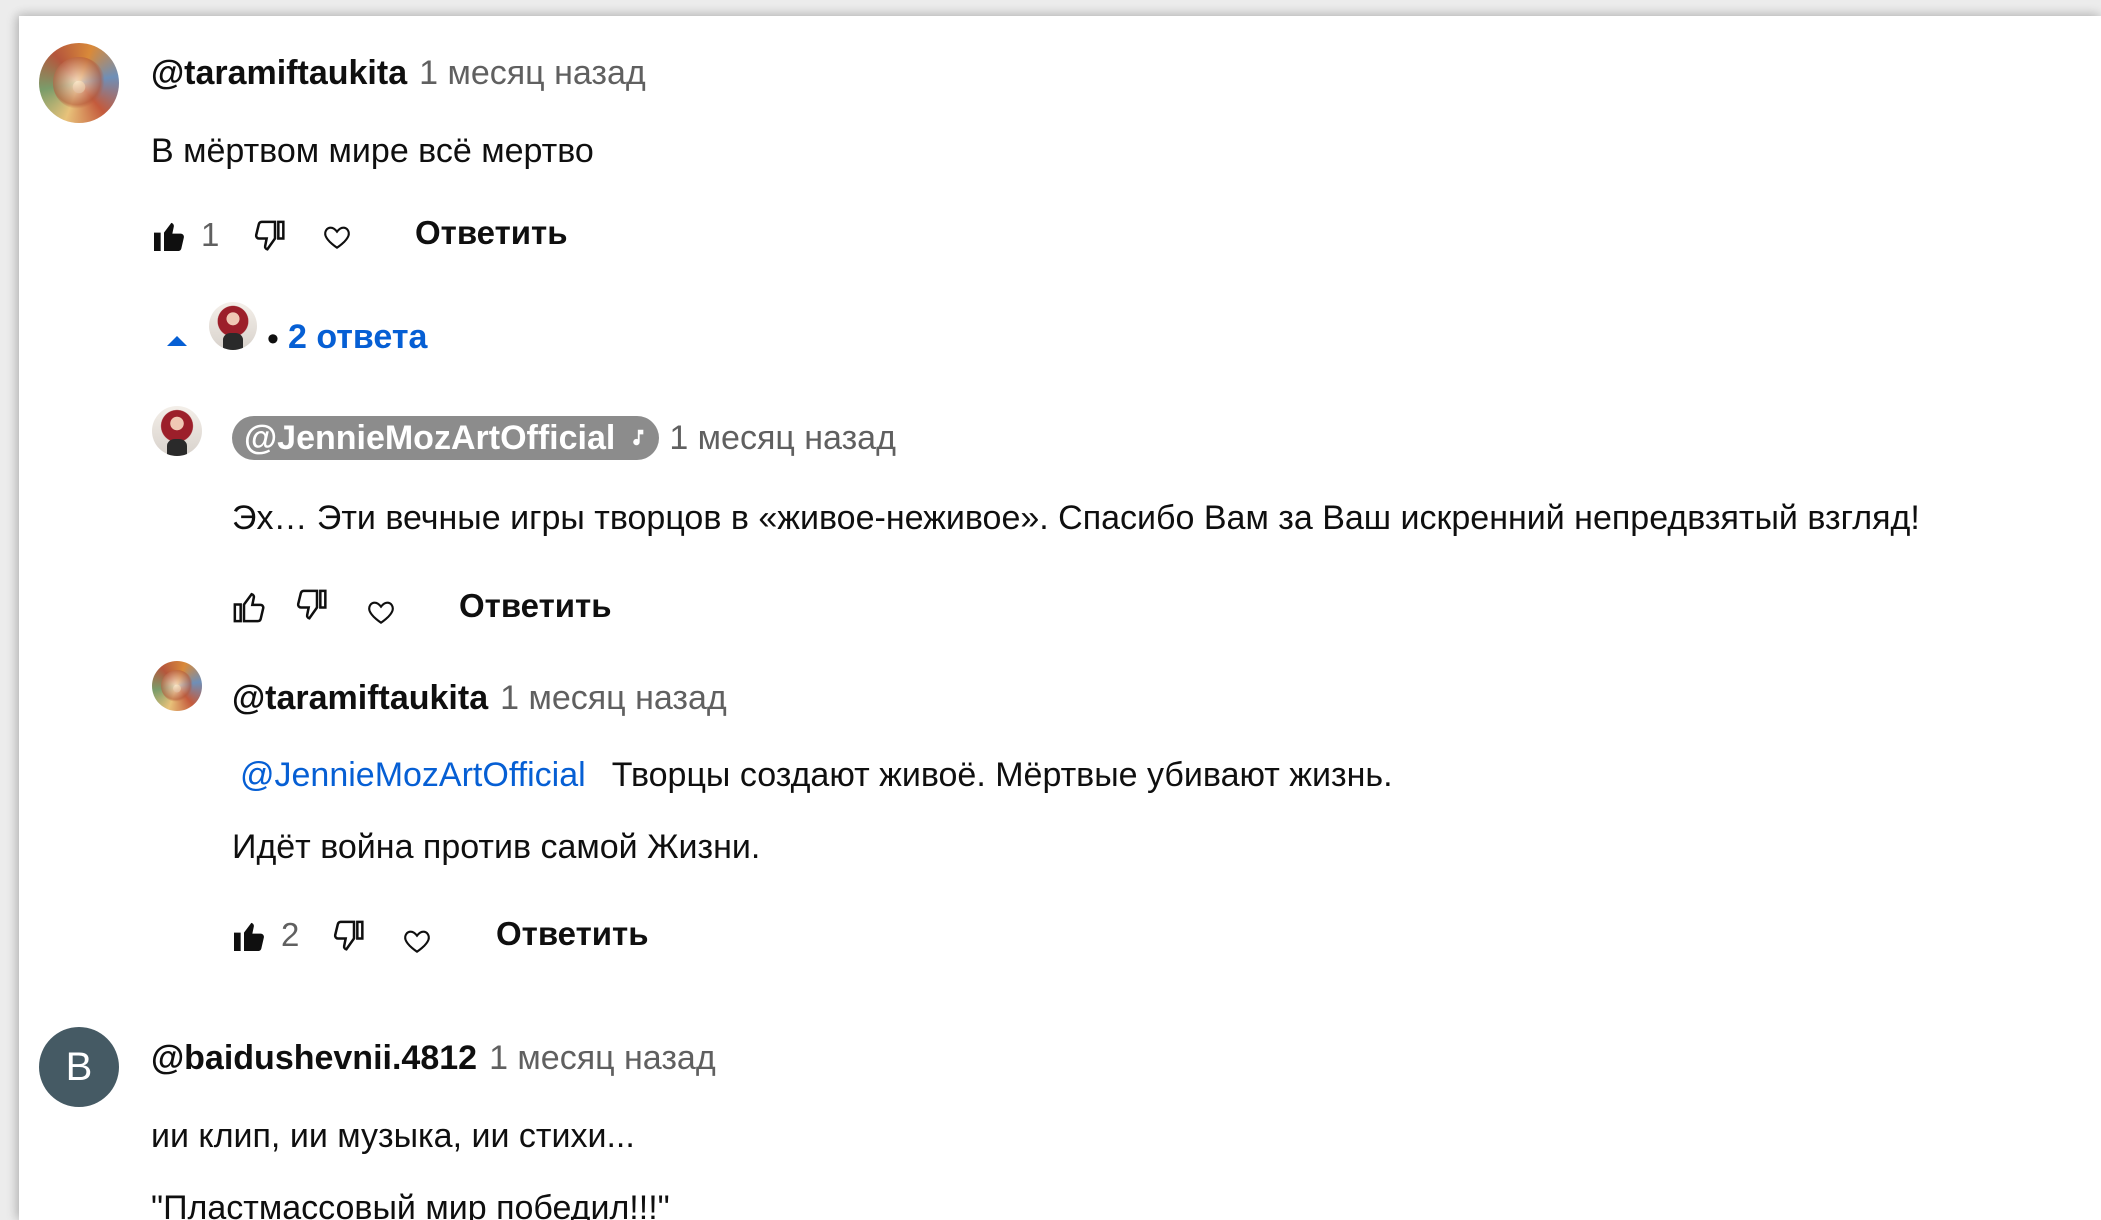  What do you see at coordinates (357, 337) in the screenshot?
I see `replies-toggle-button: 2 ответа` at bounding box center [357, 337].